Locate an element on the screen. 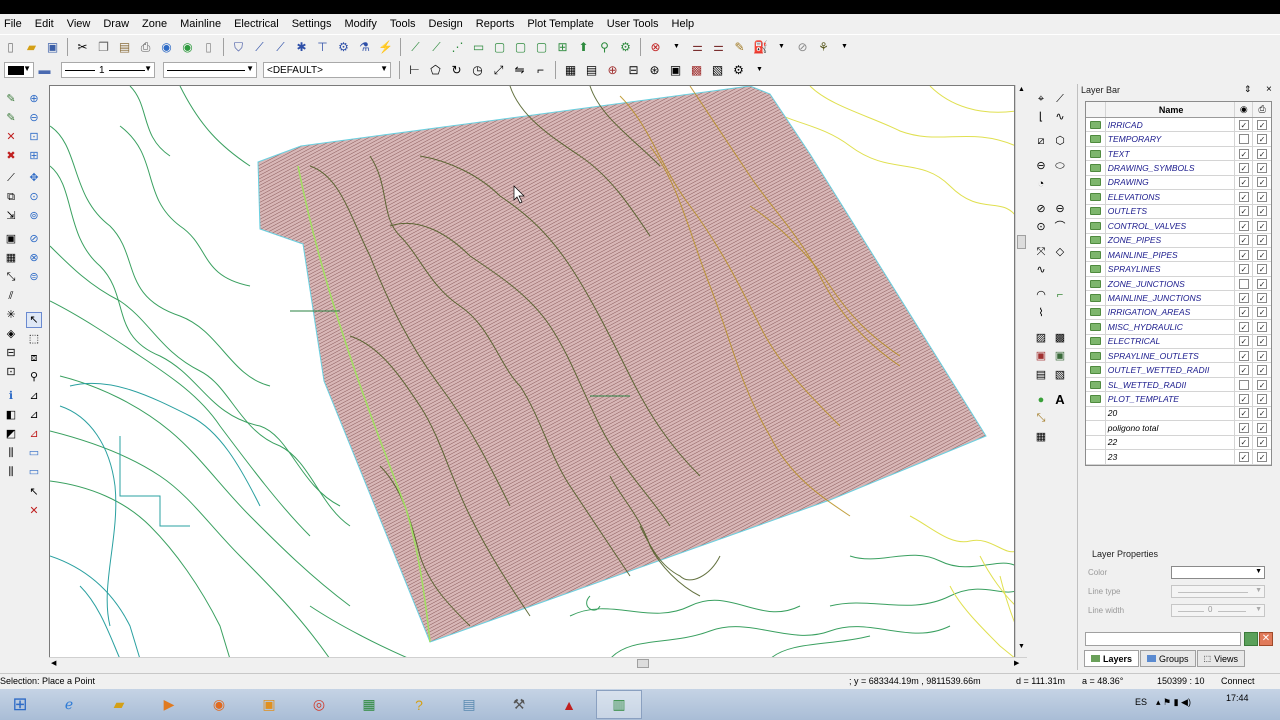 Image resolution: width=1280 pixels, height=720 pixels. layer-row: SL_WETTED_RADII ✓ is located at coordinates (1178, 385).